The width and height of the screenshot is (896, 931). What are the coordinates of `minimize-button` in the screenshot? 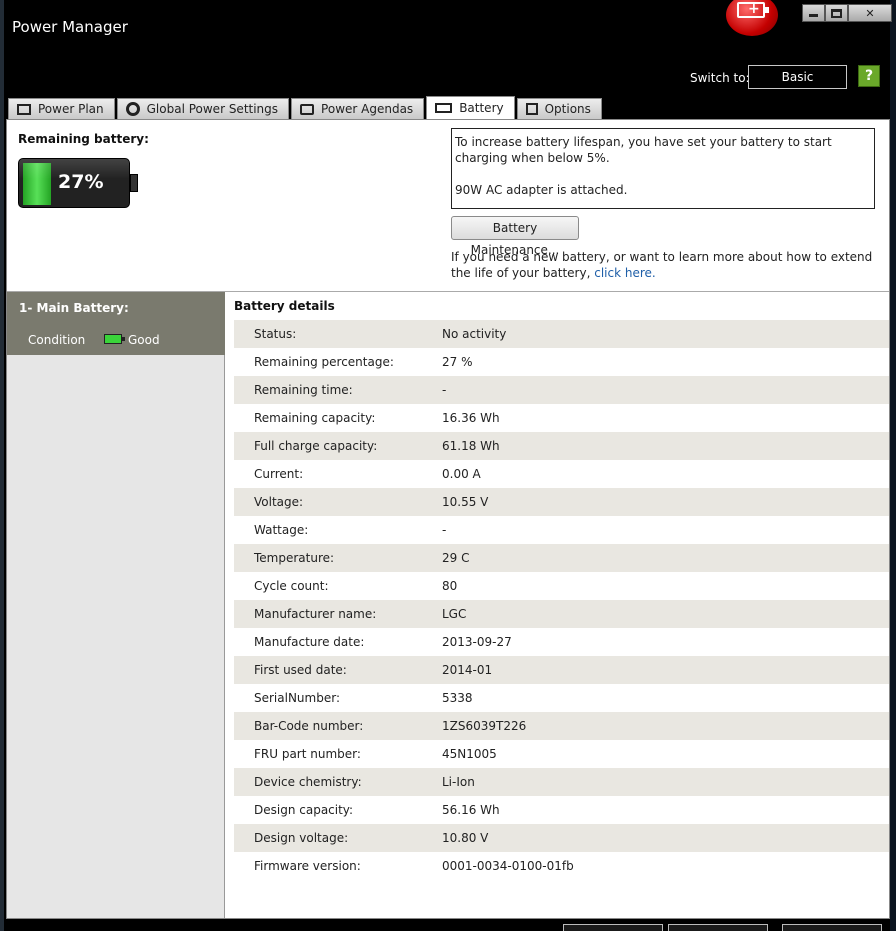 It's located at (813, 13).